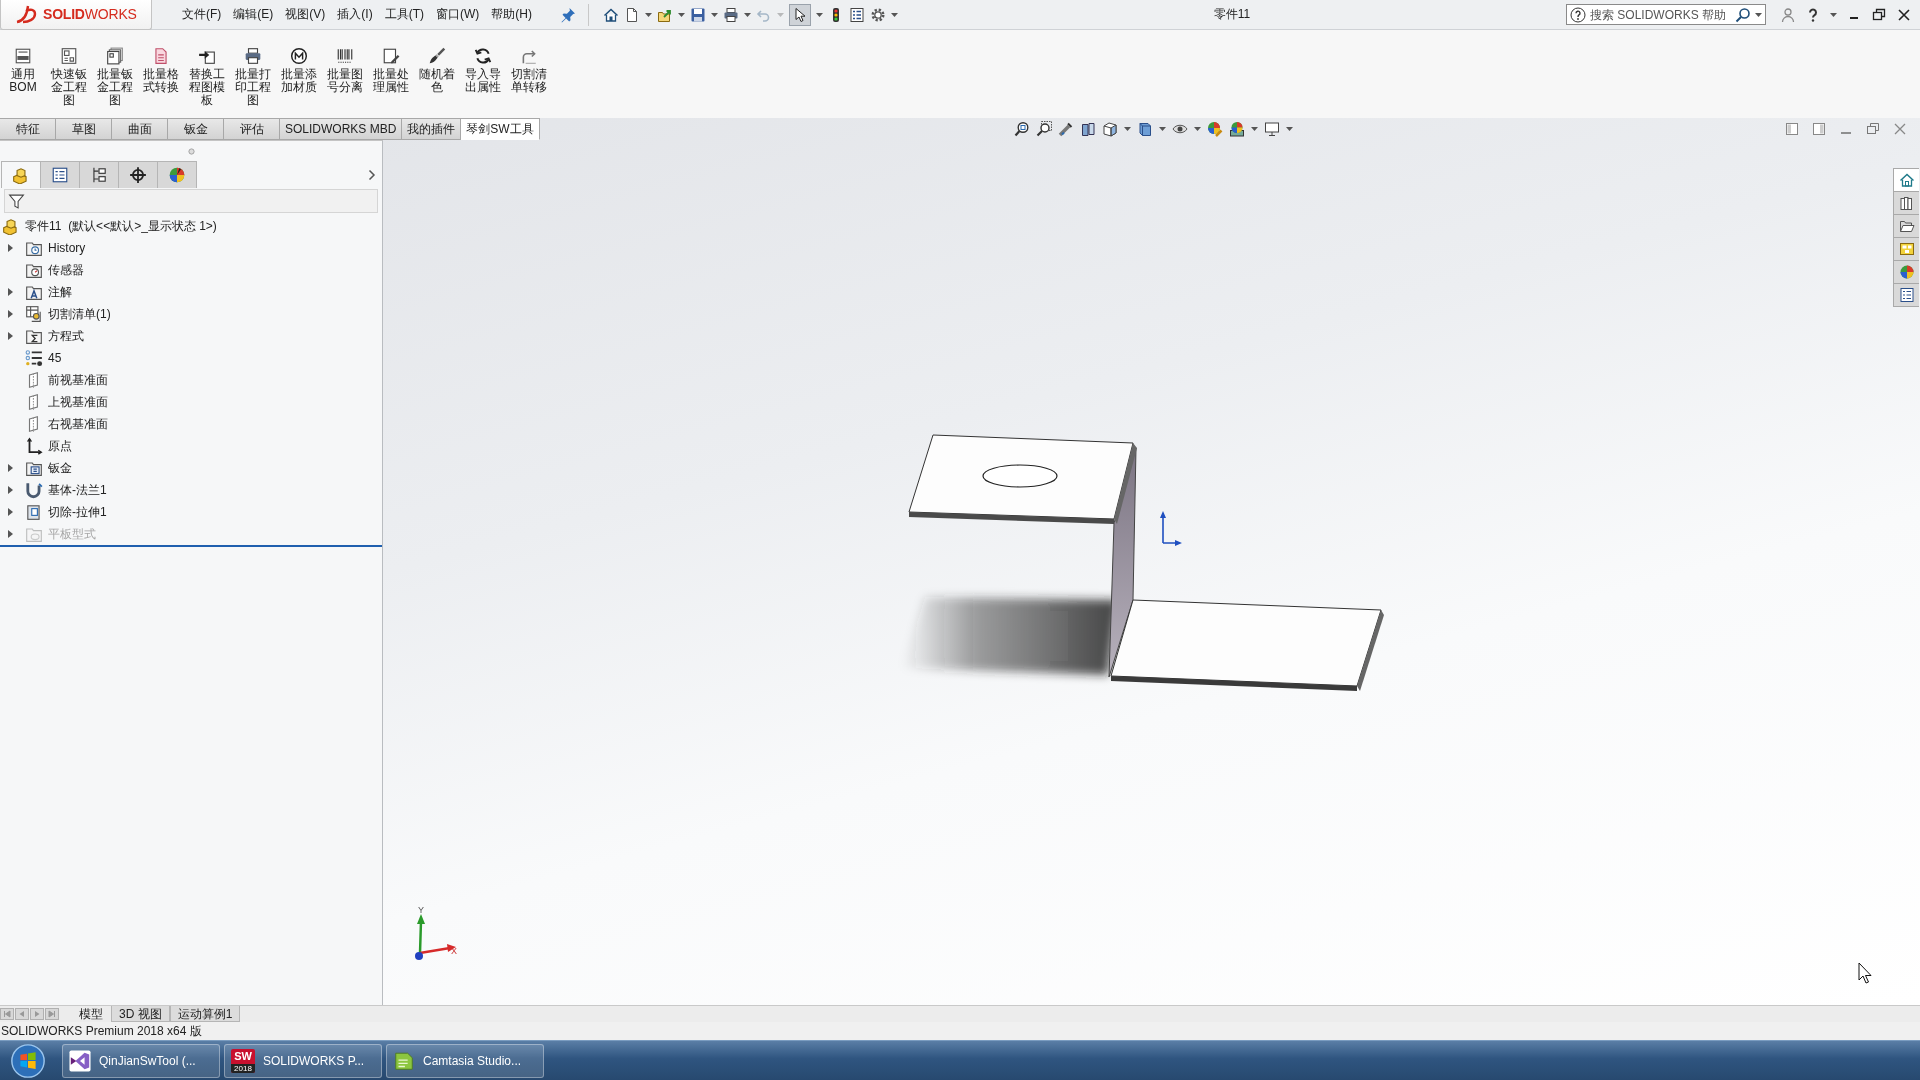 The image size is (1920, 1080). What do you see at coordinates (253, 14) in the screenshot?
I see `menu-item: 编辑(E)` at bounding box center [253, 14].